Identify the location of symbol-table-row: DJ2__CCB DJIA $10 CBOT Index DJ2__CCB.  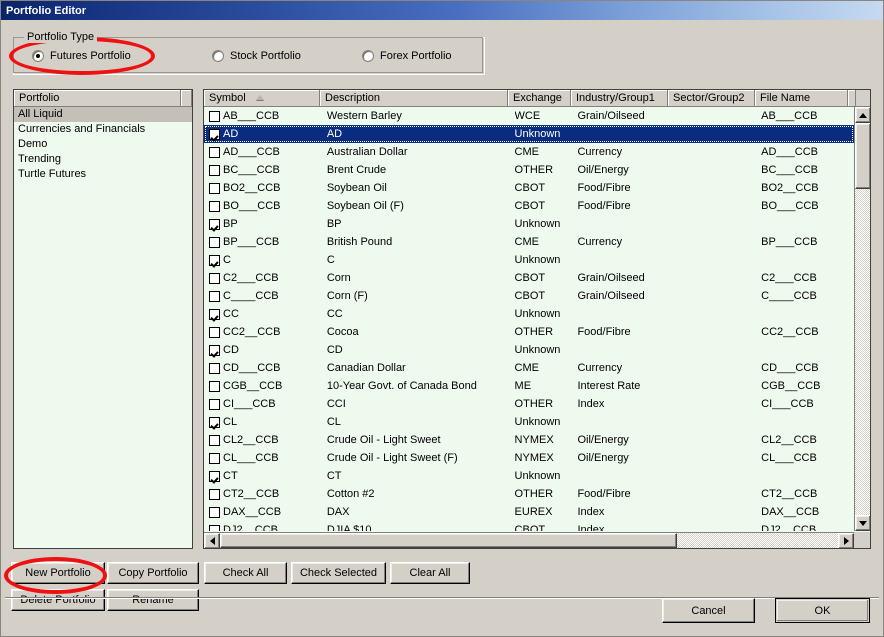
(529, 526).